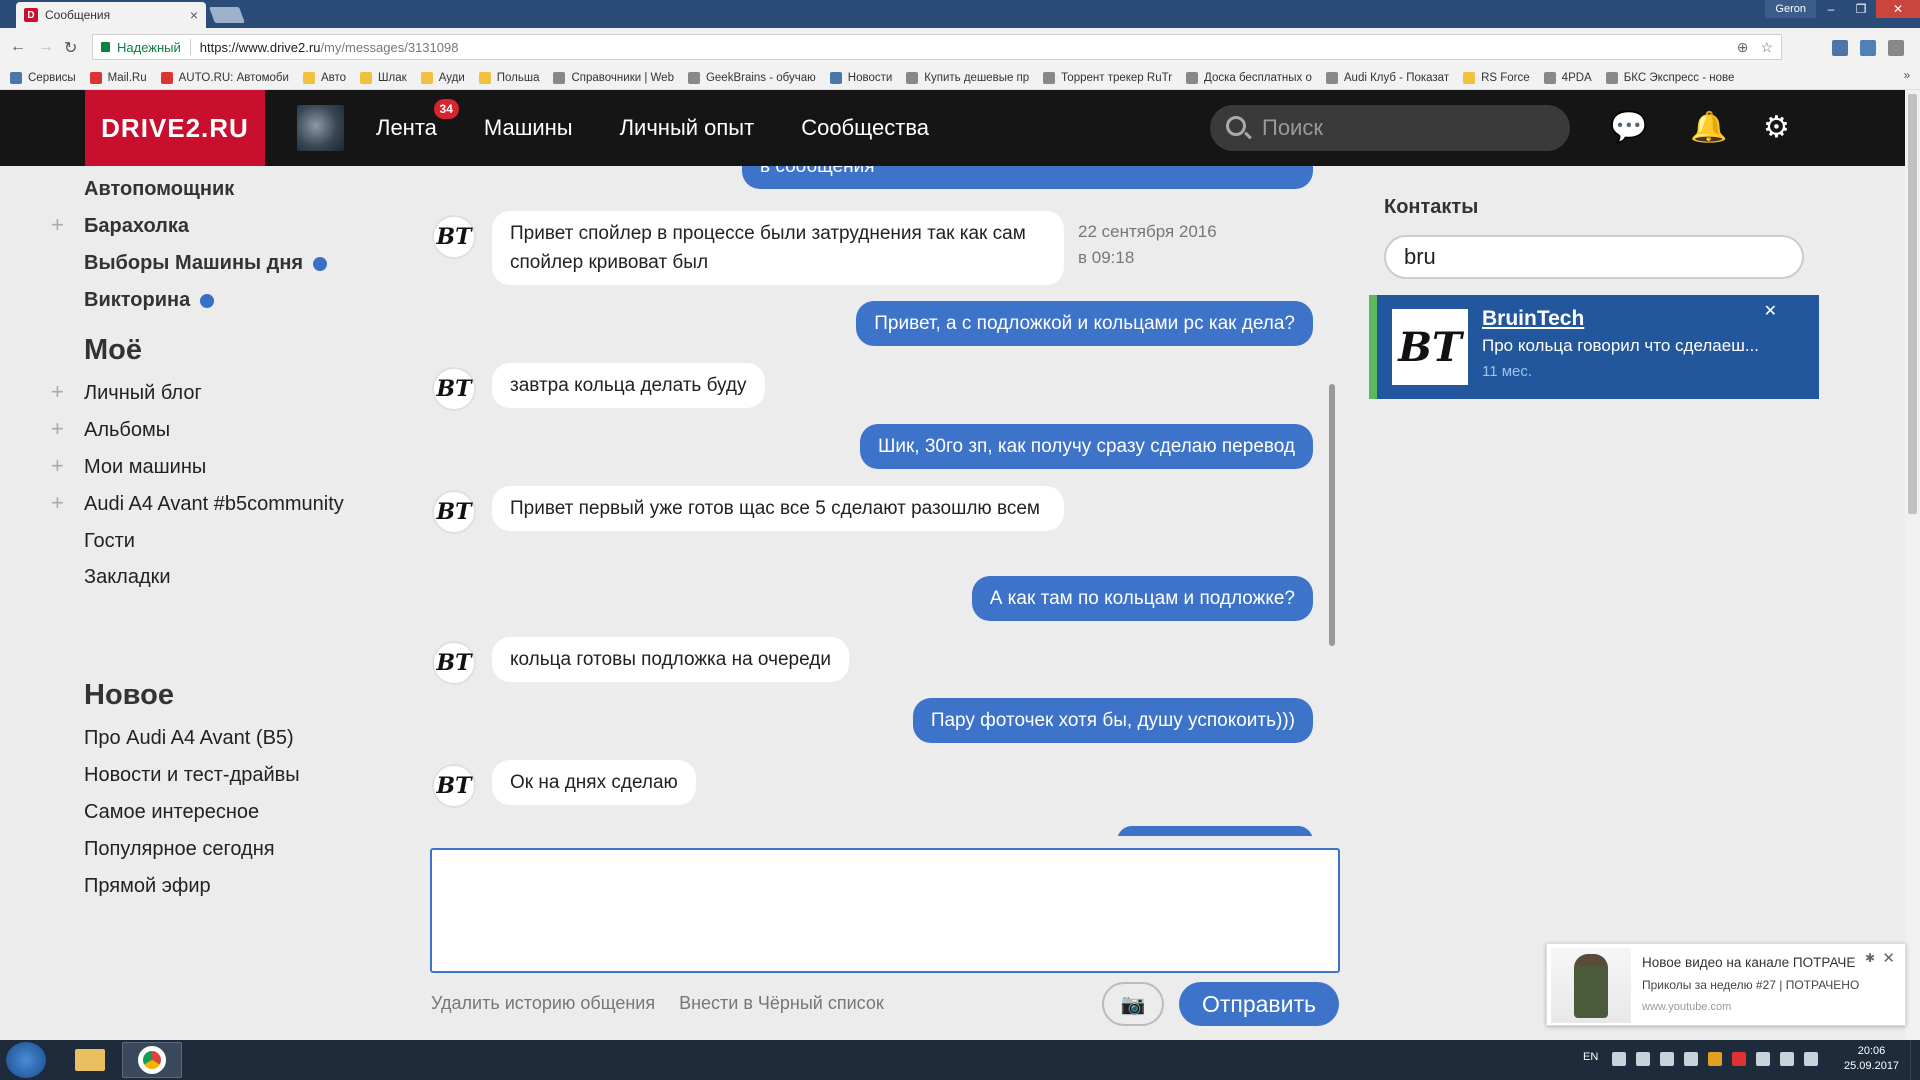  Describe the element at coordinates (109, 541) in the screenshot. I see `sidebar-item: Гости` at that location.